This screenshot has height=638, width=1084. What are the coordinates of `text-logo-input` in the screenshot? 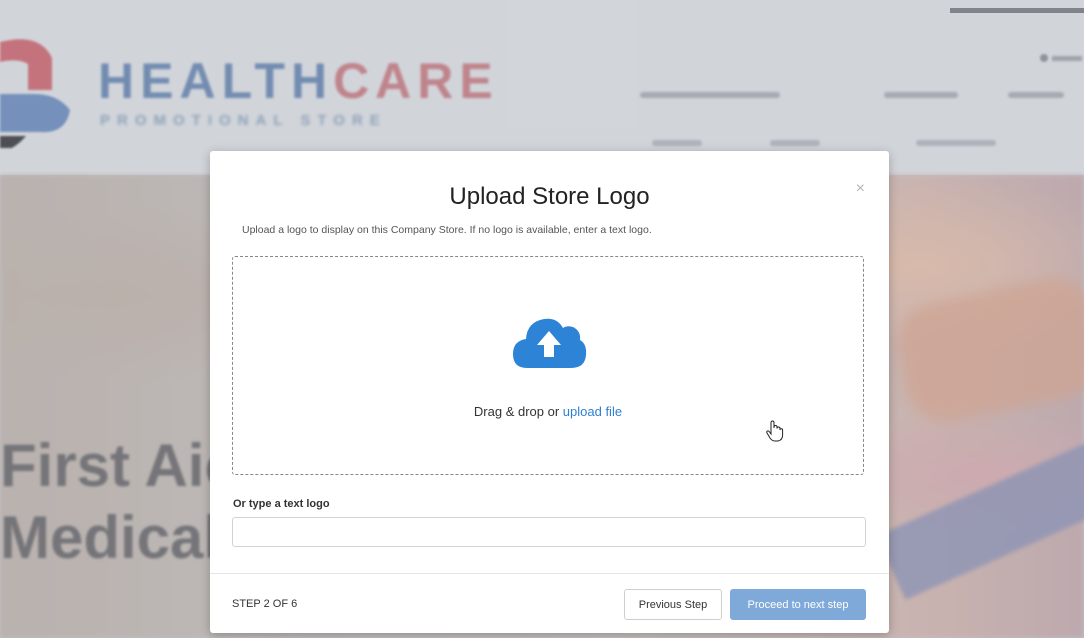 It's located at (549, 532).